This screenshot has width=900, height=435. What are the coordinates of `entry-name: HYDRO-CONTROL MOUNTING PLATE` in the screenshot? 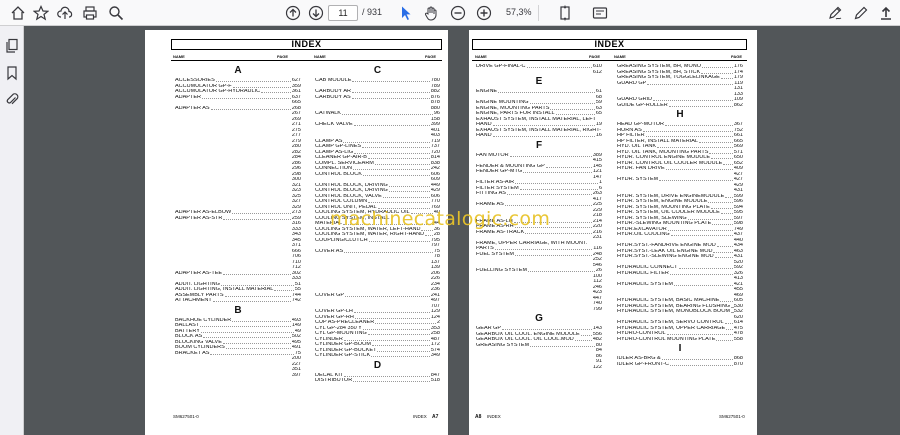 It's located at (666, 339).